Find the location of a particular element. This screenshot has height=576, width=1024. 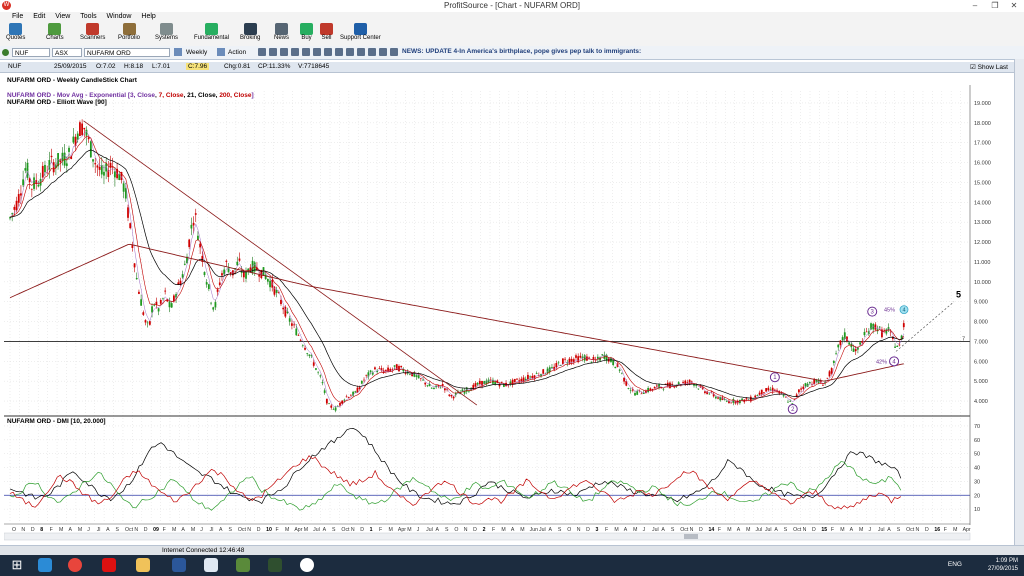

windows-taskbar: ⊞ ENG 1:09 PM 27/09/2015 is located at coordinates (512, 565).